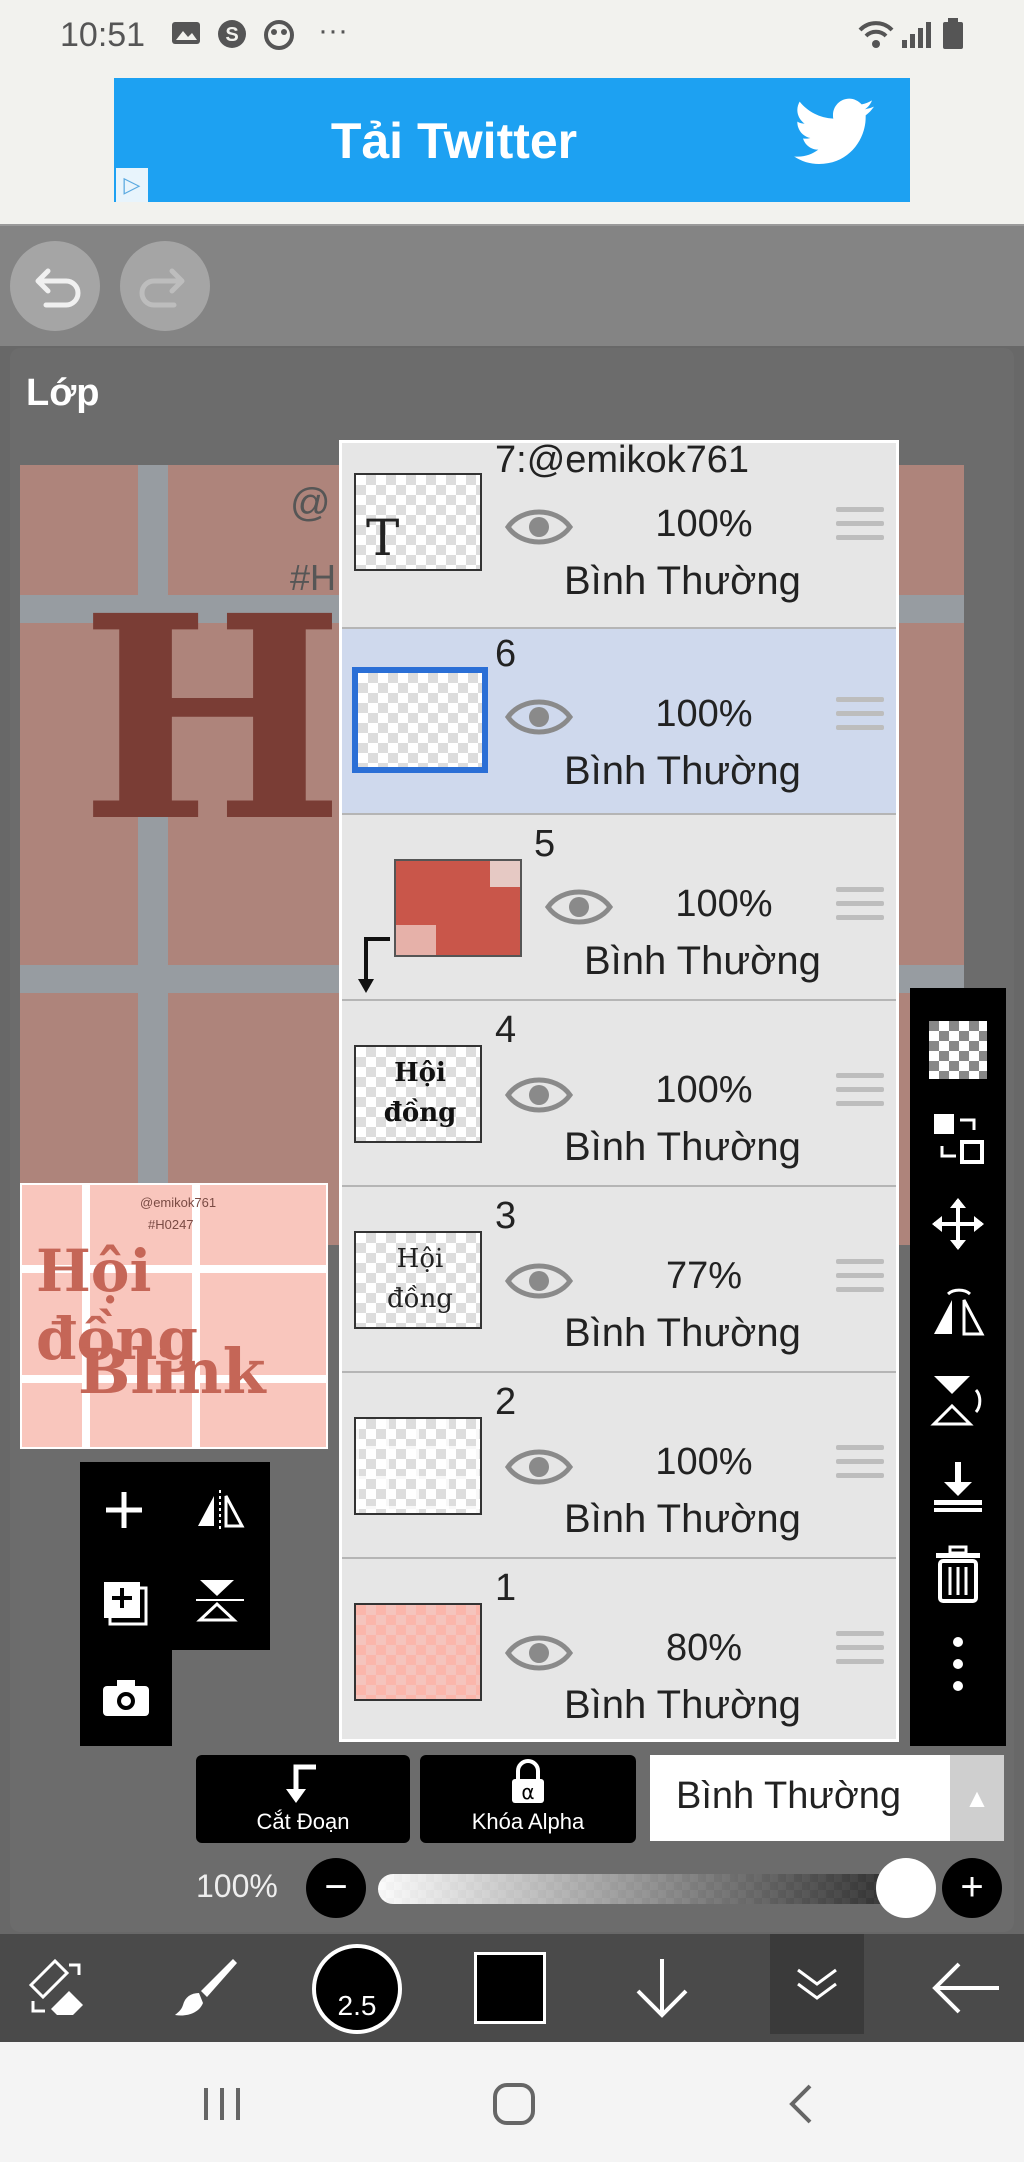  What do you see at coordinates (175, 1556) in the screenshot?
I see `left-tools` at bounding box center [175, 1556].